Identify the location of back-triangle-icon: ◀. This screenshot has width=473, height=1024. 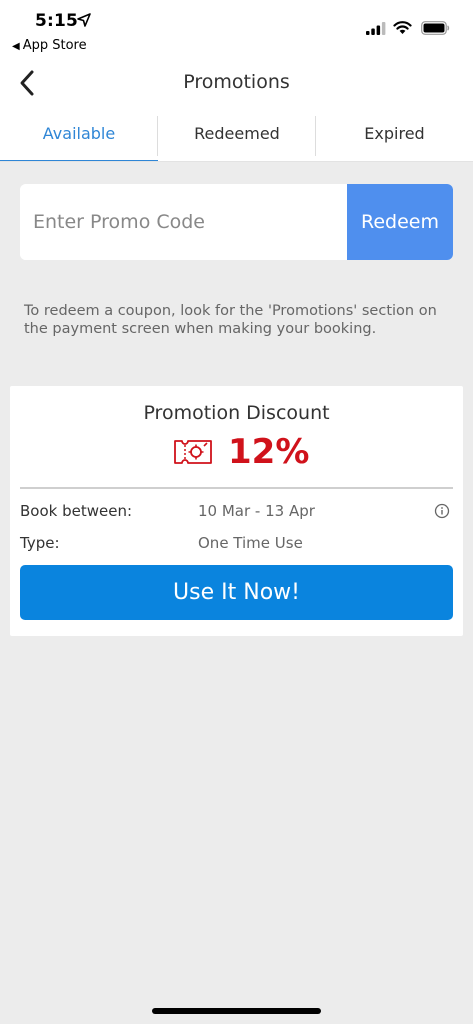
(16, 46).